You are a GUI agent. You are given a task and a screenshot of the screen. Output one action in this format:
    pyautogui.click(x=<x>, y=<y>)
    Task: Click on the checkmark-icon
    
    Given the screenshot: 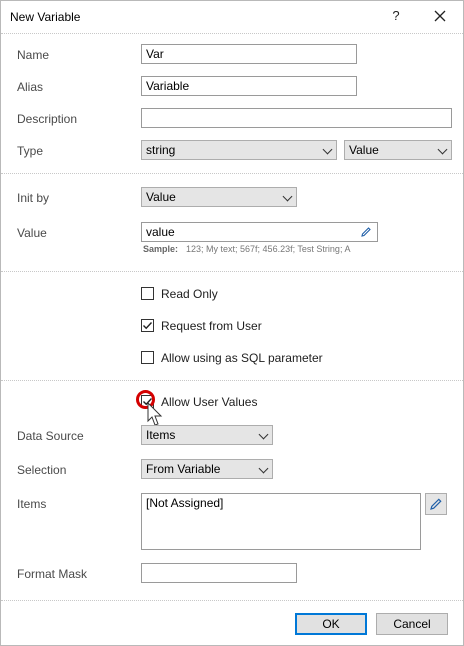 What is the action you would take?
    pyautogui.click(x=148, y=326)
    